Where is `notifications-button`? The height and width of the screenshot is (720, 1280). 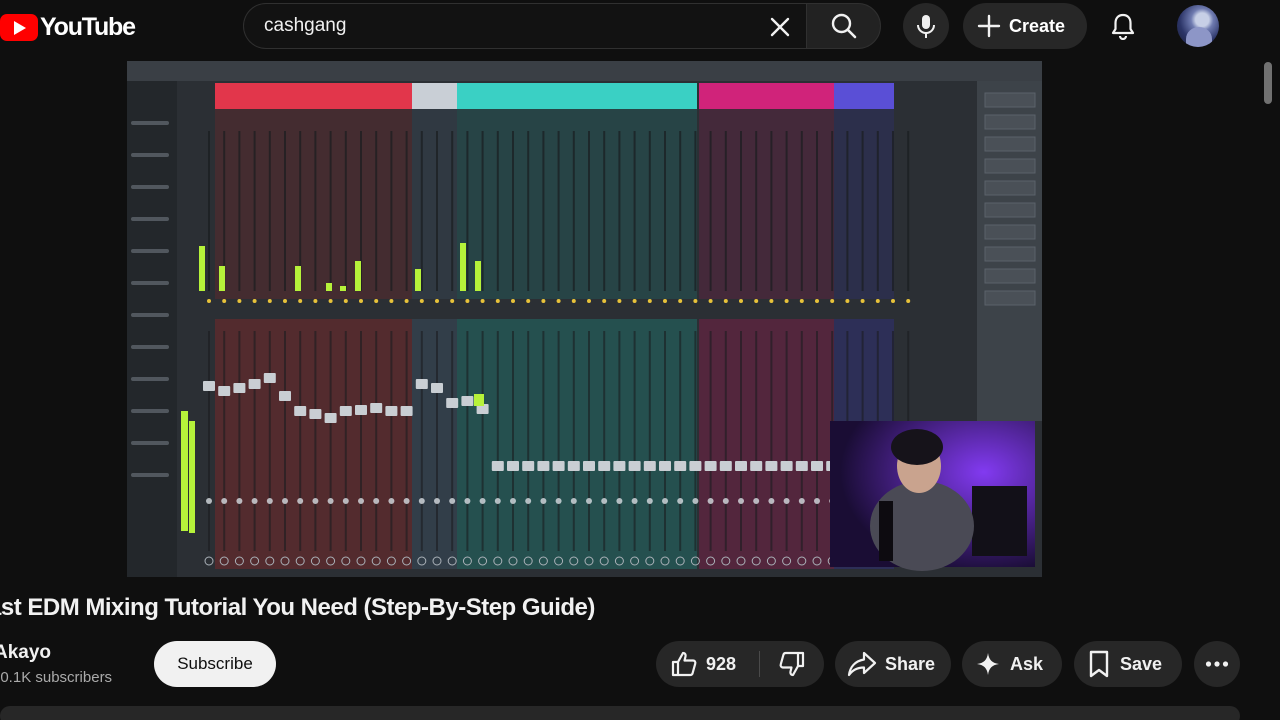
notifications-button is located at coordinates (1123, 26).